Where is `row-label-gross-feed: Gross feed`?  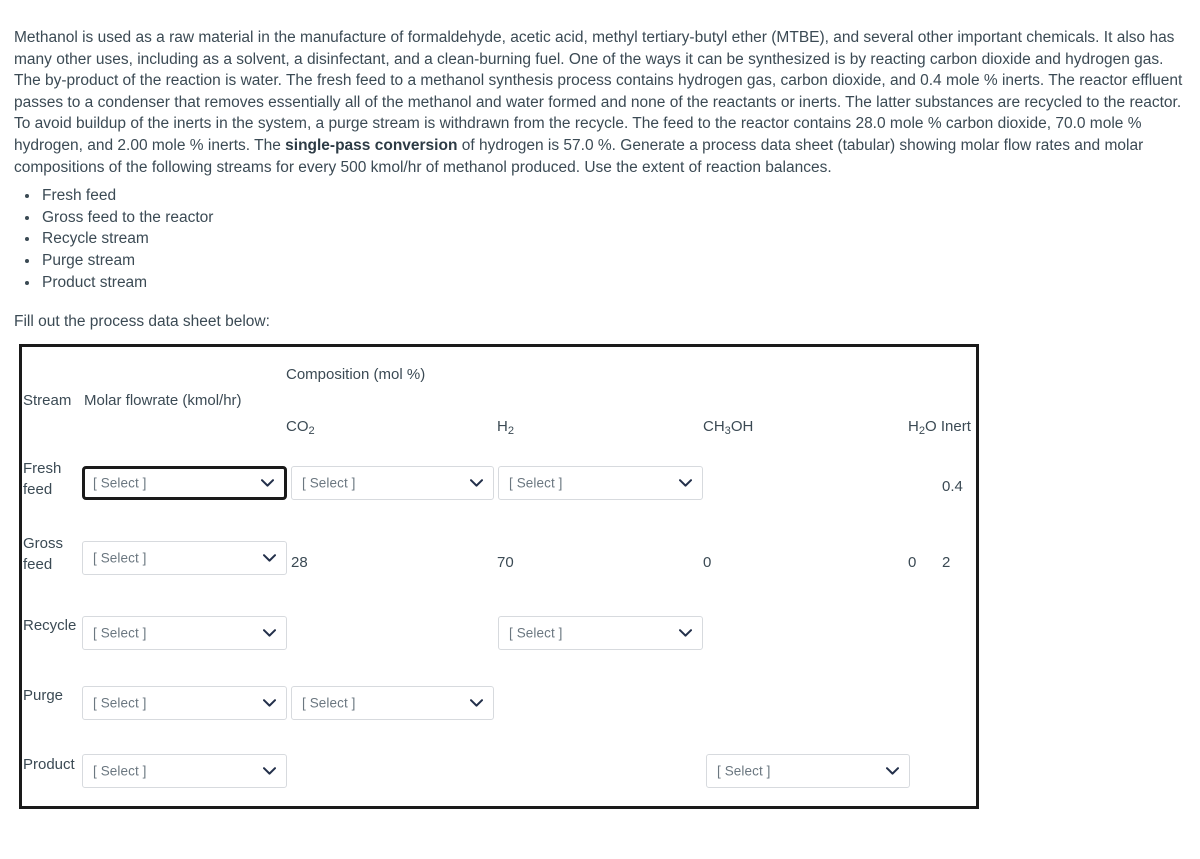
row-label-gross-feed: Gross feed is located at coordinates (52, 554).